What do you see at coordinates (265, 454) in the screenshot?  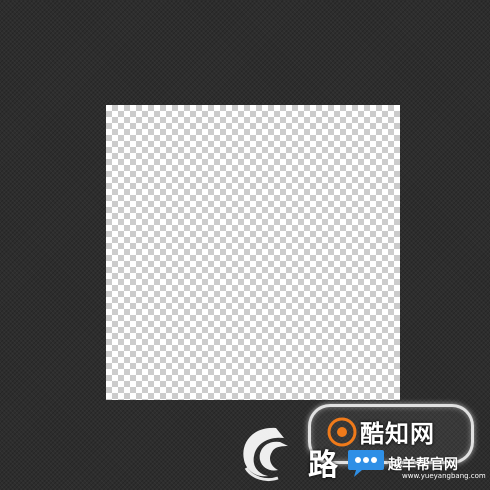 I see `swirl-logo-icon` at bounding box center [265, 454].